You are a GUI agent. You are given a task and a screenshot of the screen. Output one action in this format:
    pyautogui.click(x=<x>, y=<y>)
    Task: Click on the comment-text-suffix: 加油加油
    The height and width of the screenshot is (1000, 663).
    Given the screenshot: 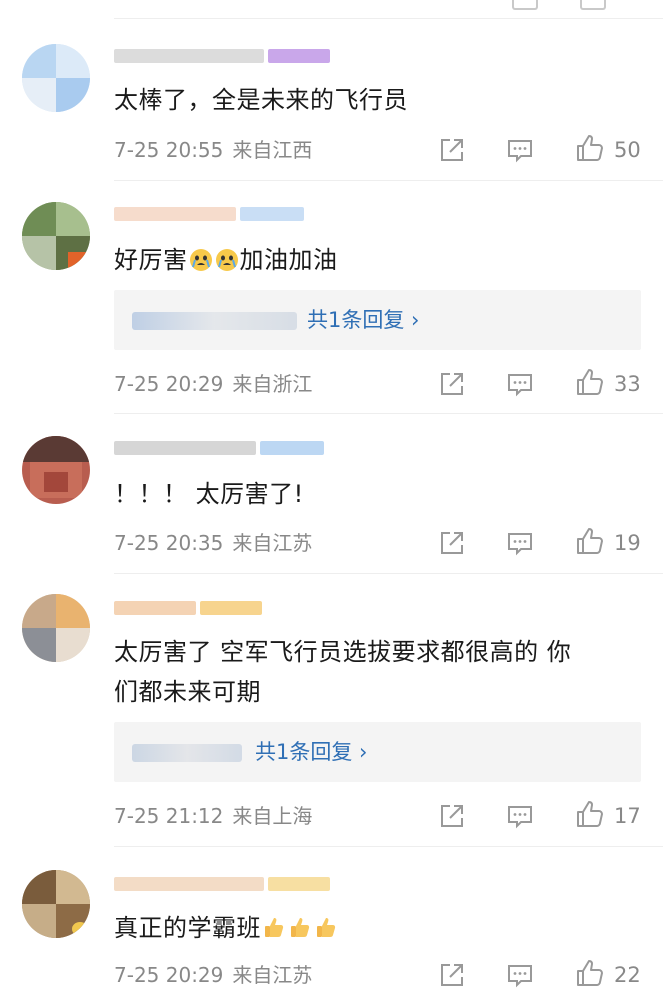 What is the action you would take?
    pyautogui.click(x=288, y=260)
    